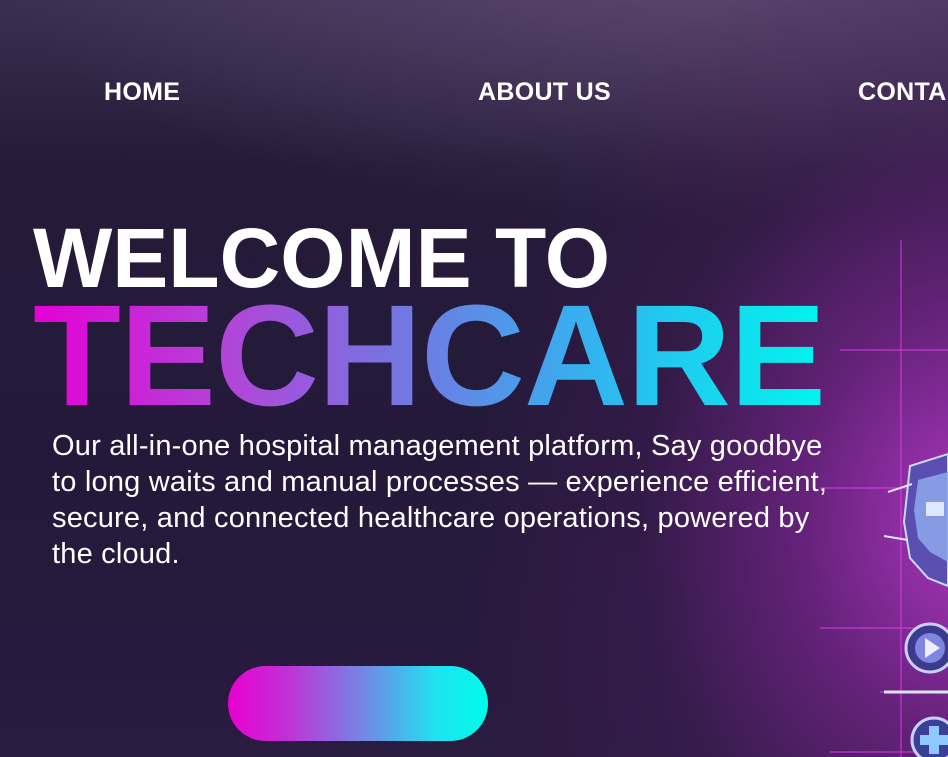  What do you see at coordinates (916, 658) in the screenshot?
I see `play-circle-icon` at bounding box center [916, 658].